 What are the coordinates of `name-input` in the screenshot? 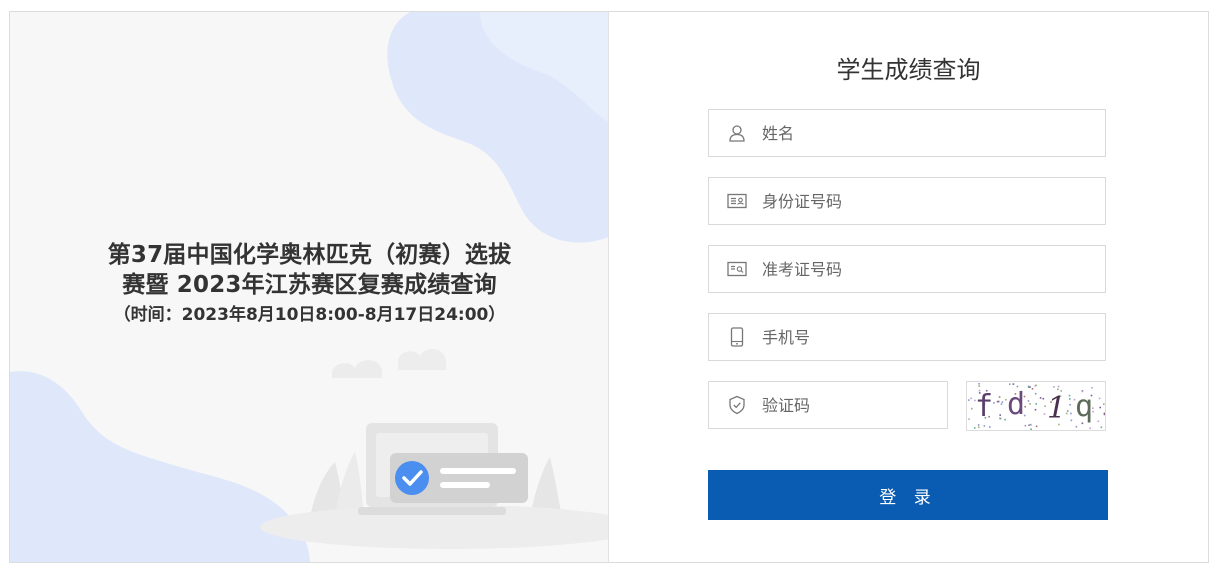 It's located at (912, 133).